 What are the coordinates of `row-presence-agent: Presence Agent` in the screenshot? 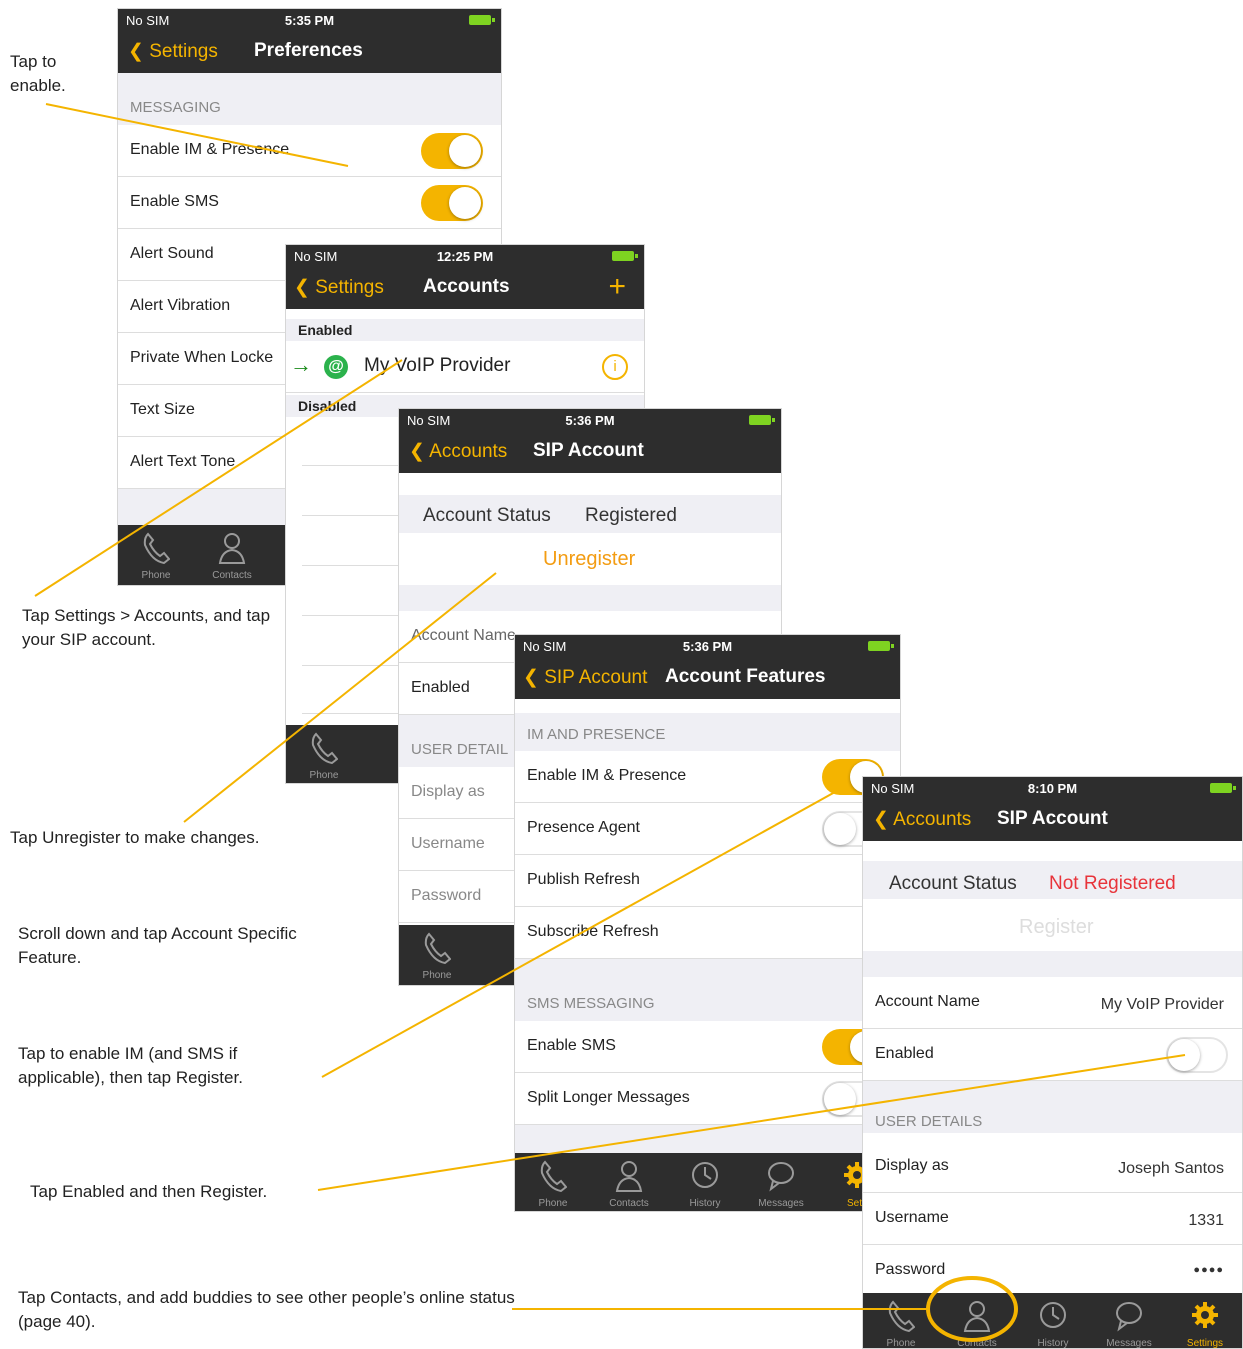 It's located at (707, 829).